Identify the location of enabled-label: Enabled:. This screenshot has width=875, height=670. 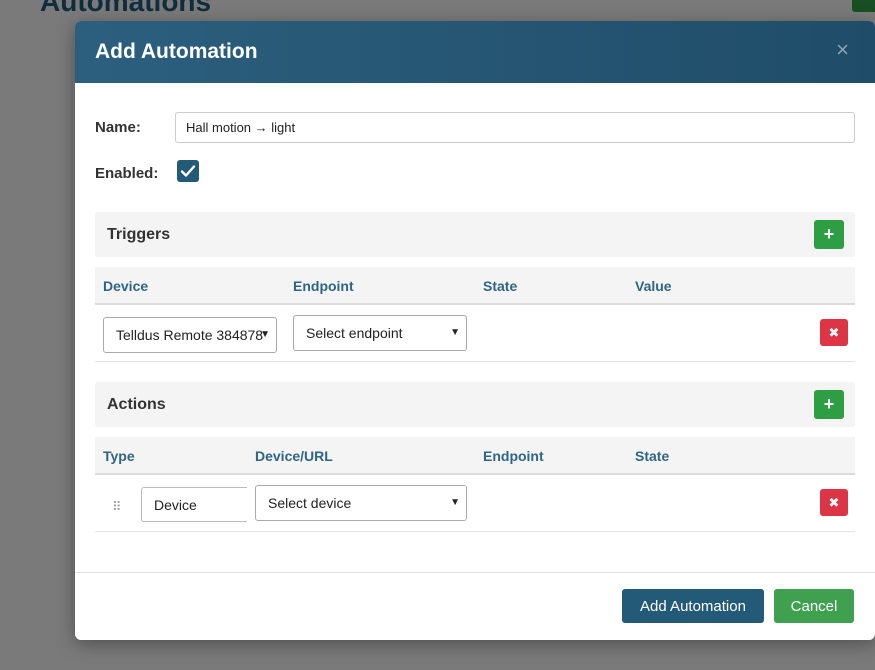
(127, 173).